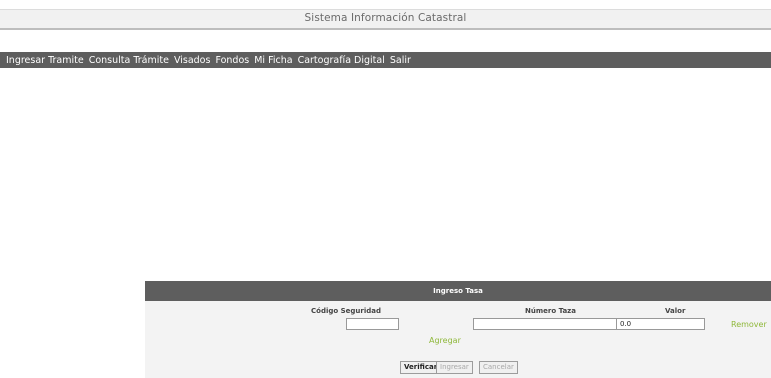 This screenshot has height=378, width=771. Describe the element at coordinates (372, 324) in the screenshot. I see `codigo-seguridad-input` at that location.